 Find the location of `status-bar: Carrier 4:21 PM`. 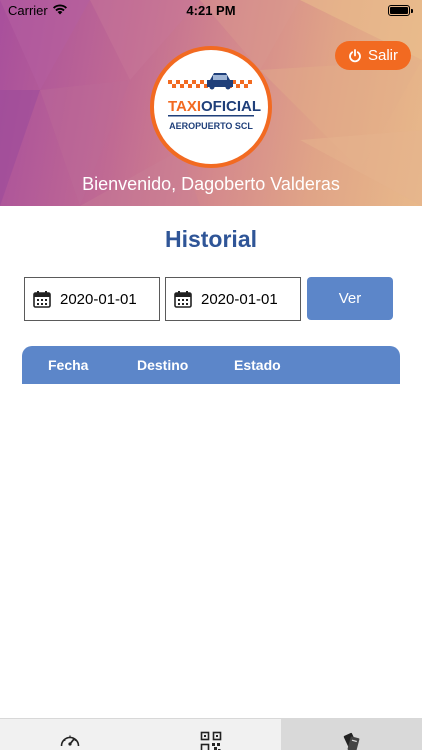

status-bar: Carrier 4:21 PM is located at coordinates (211, 11).